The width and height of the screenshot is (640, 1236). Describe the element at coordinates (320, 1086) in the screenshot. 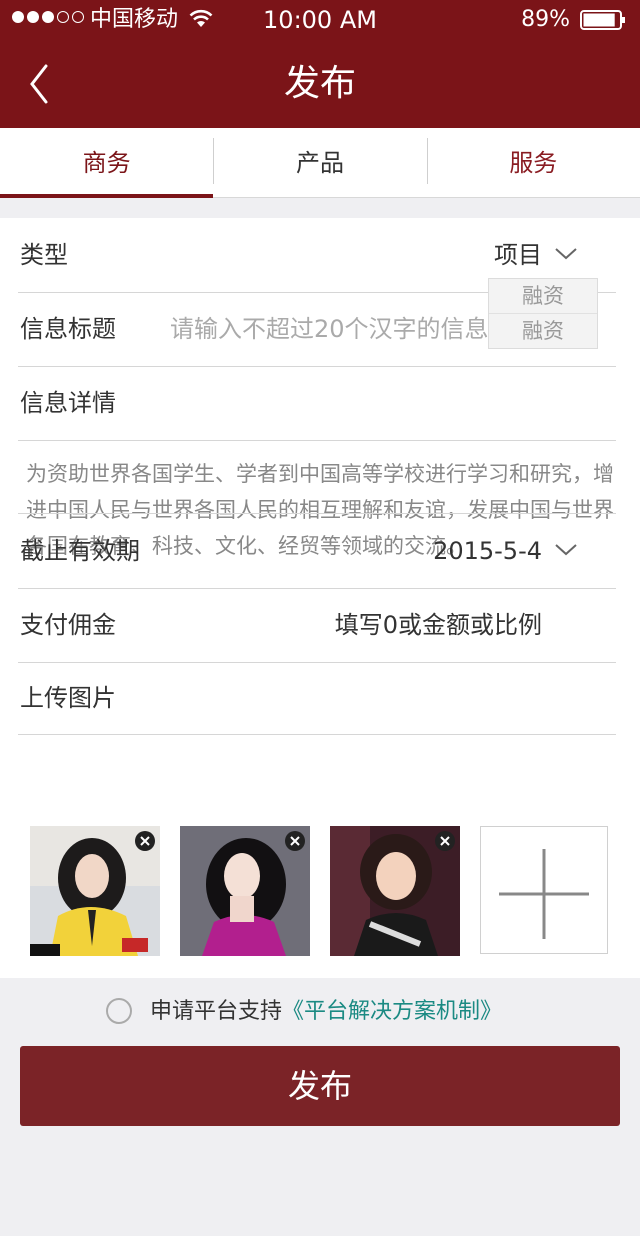

I see `publish-button: 发布` at that location.